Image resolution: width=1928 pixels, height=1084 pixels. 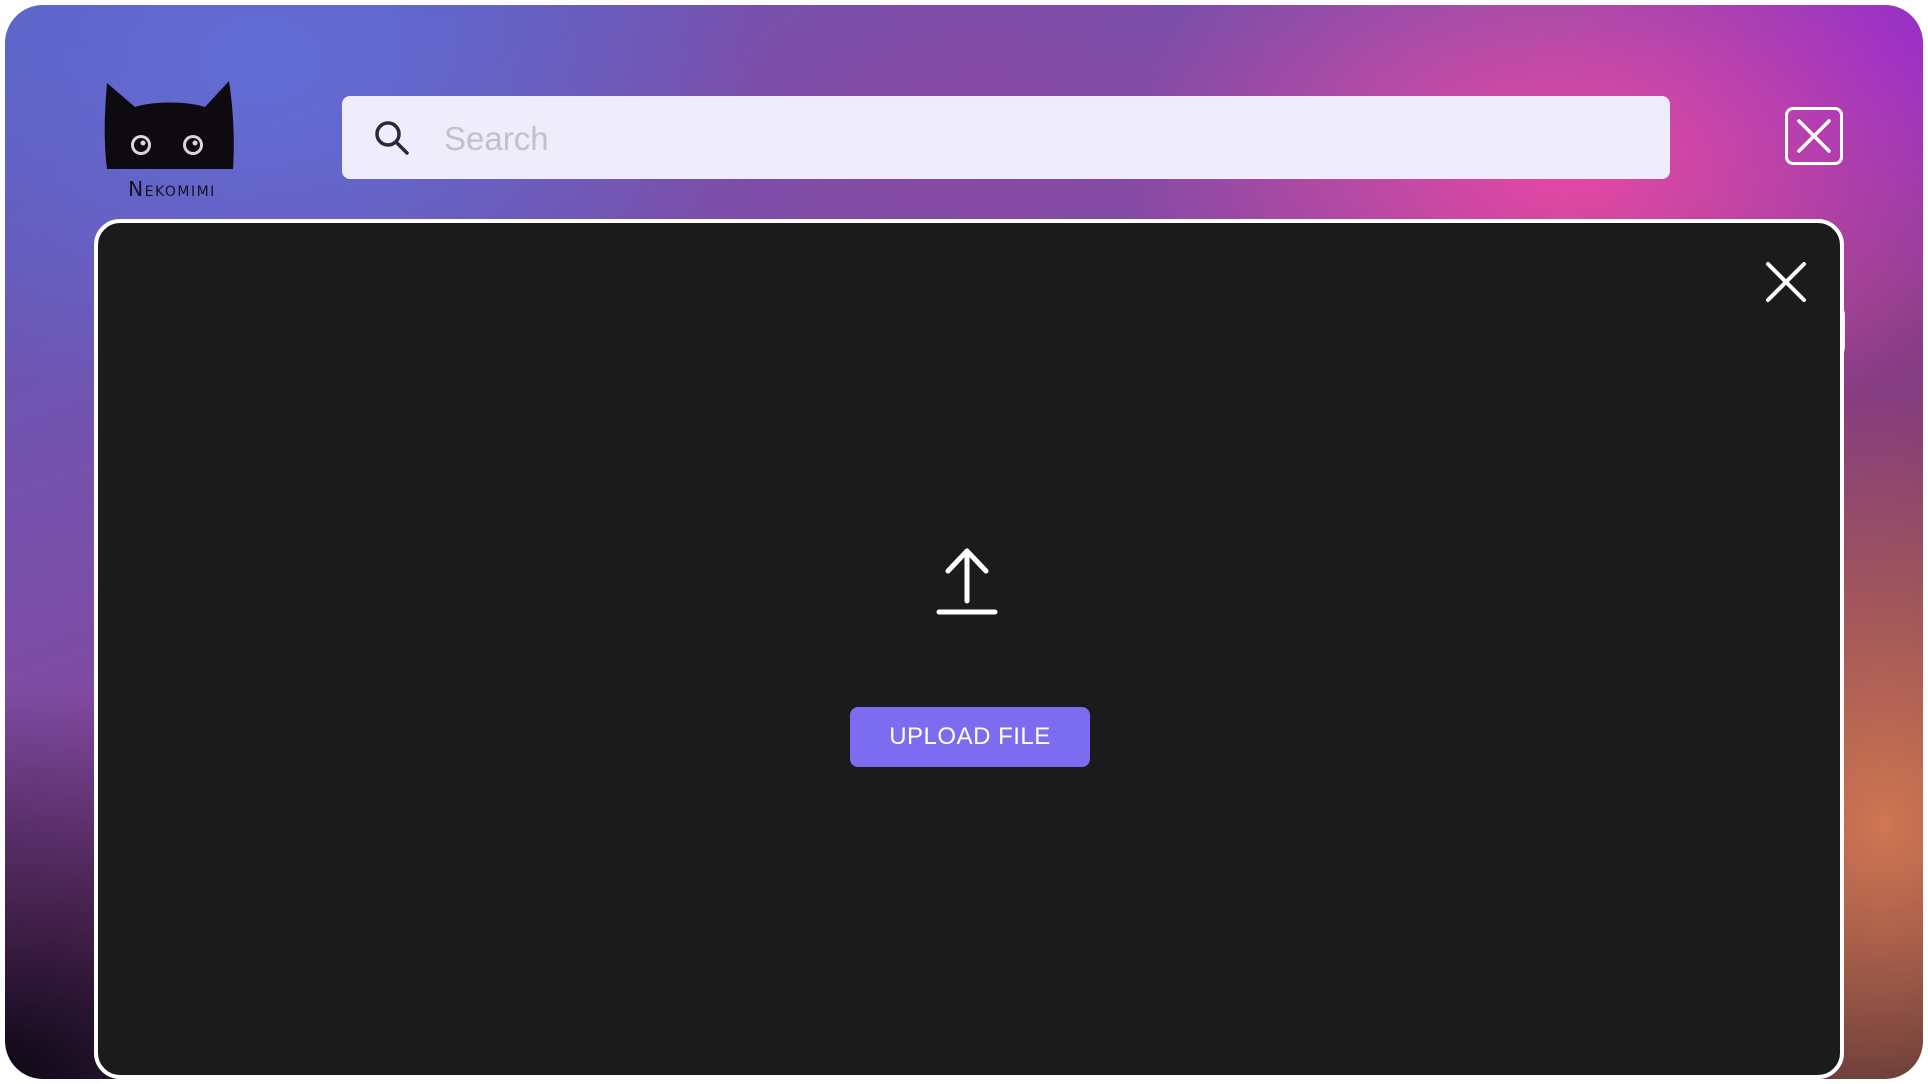 I want to click on search-input, so click(x=1044, y=138).